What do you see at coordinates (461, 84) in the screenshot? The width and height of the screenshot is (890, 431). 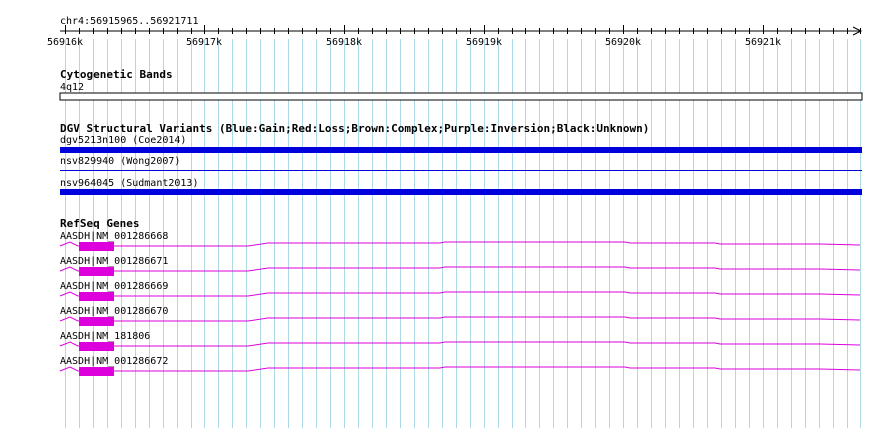 I see `cytogenetic-bands-track: Cytogenetic Bands 4q12` at bounding box center [461, 84].